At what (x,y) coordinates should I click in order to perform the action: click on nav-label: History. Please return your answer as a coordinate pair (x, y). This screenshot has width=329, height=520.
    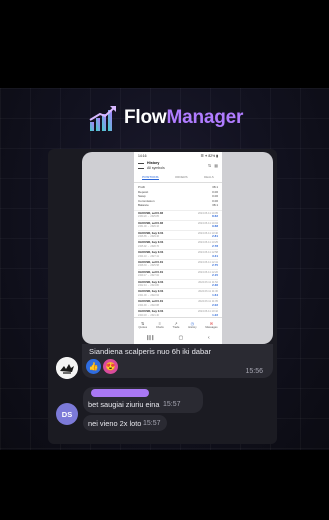
    Looking at the image, I should click on (192, 327).